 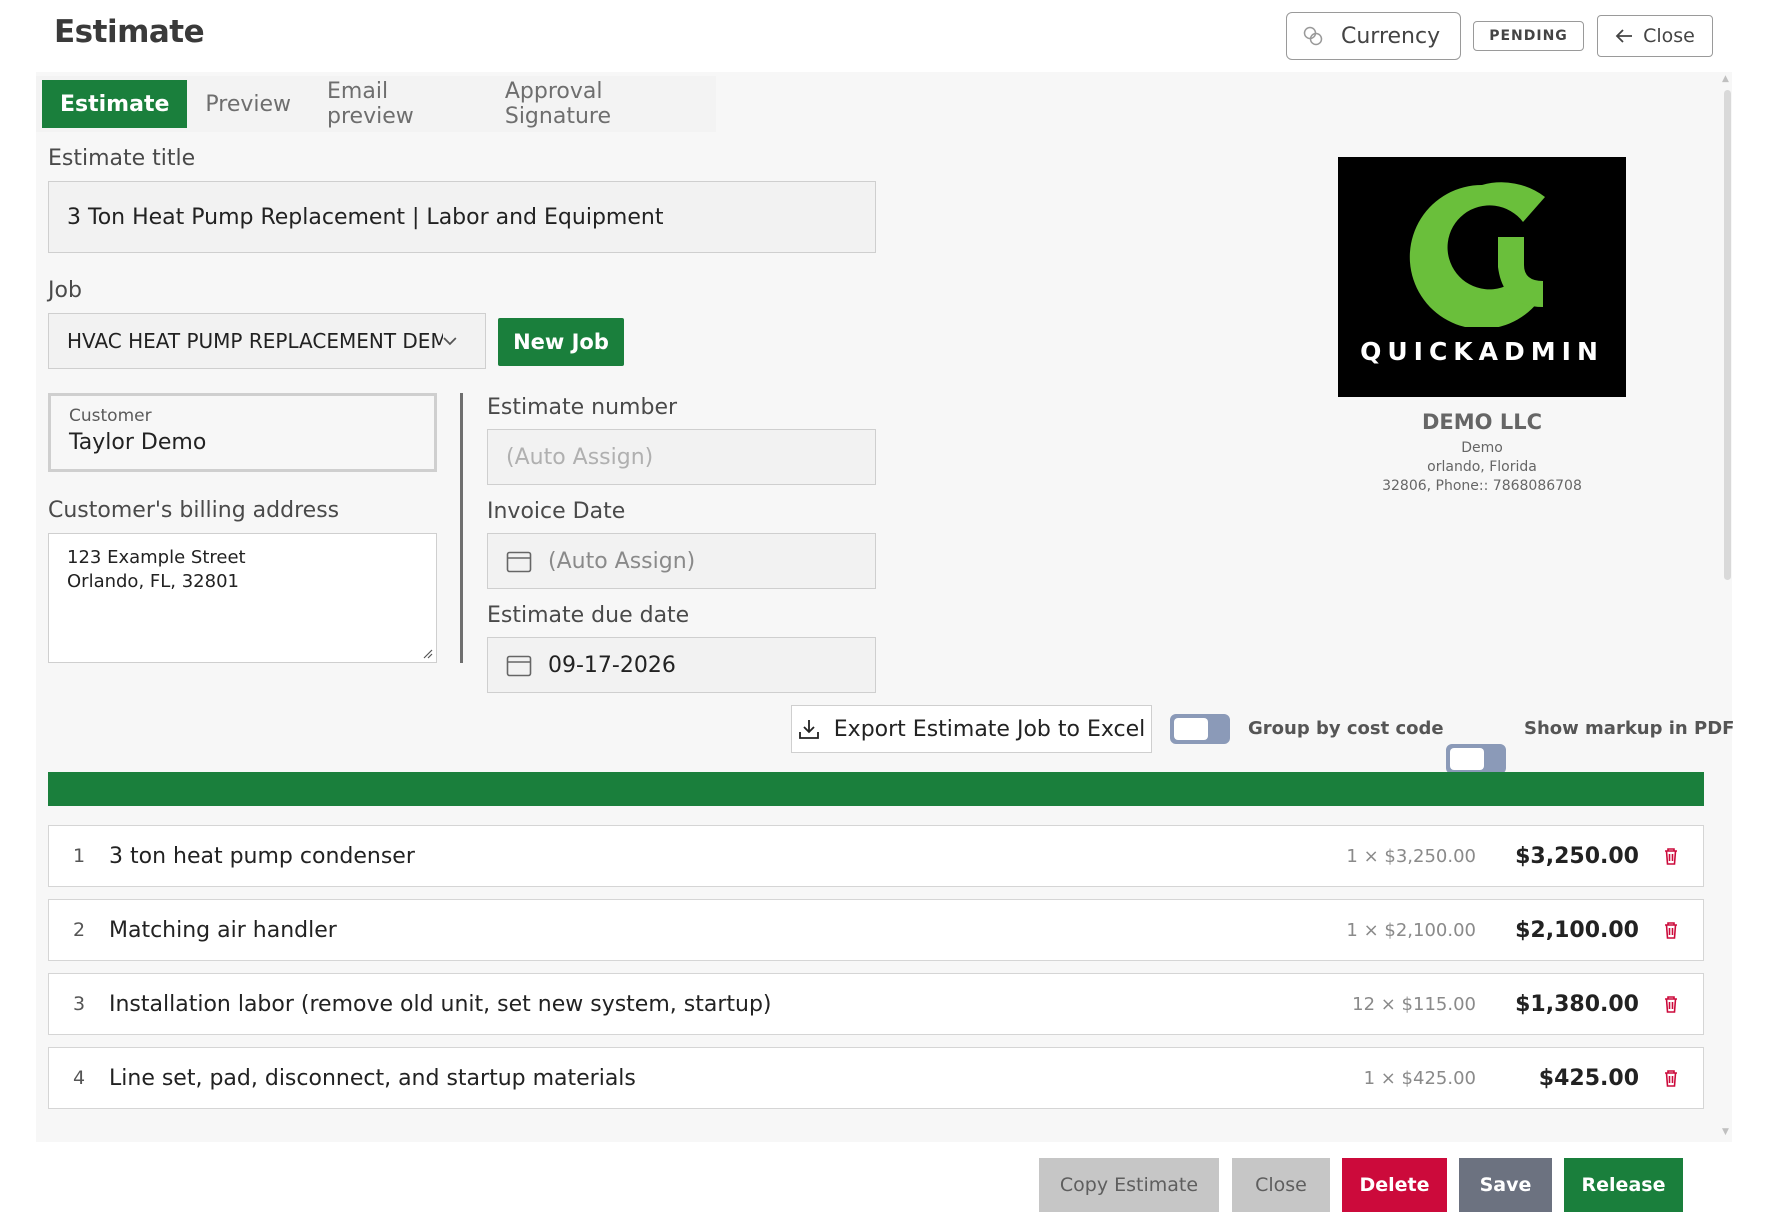 I want to click on company-line-3: 32806, Phone:: 7868086708, so click(x=1482, y=486).